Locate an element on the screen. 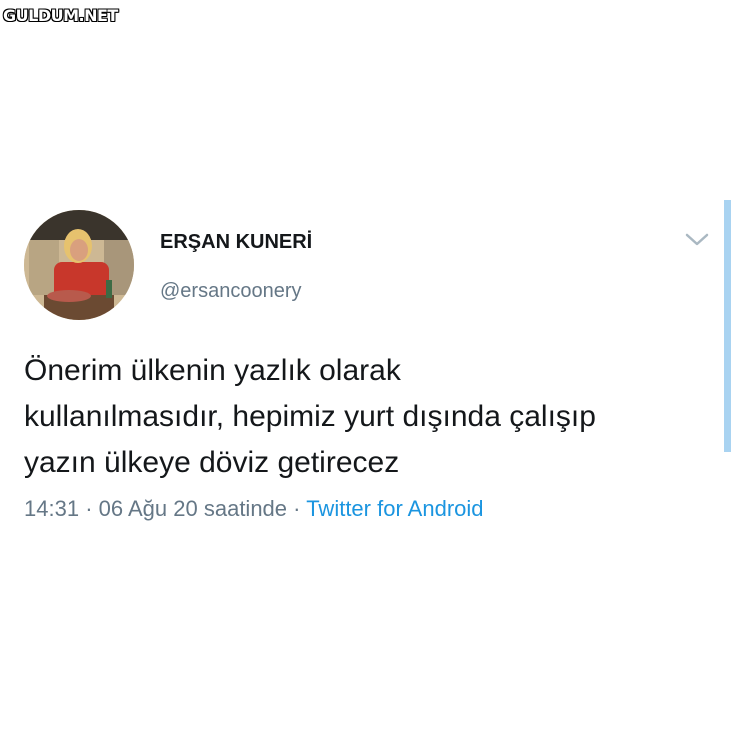  avatar is located at coordinates (79, 265).